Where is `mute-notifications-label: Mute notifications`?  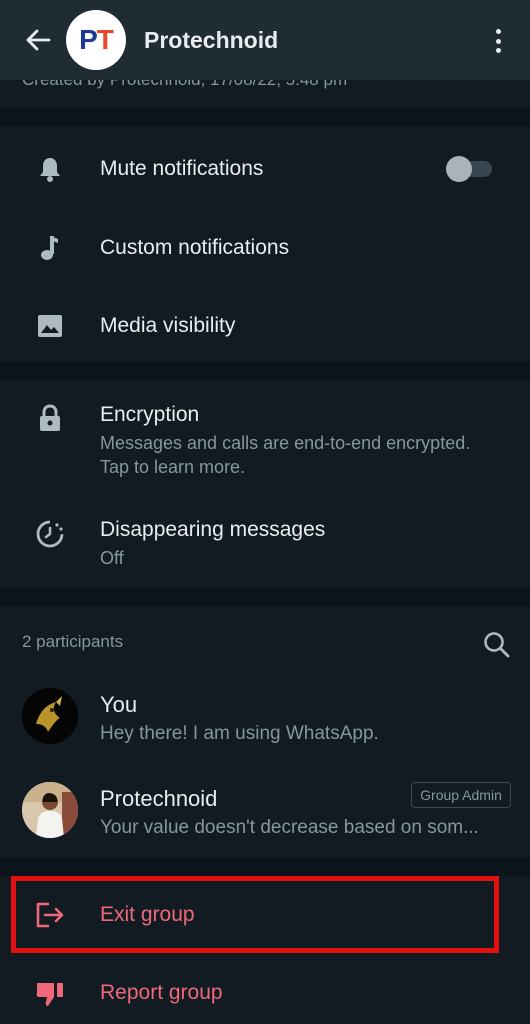
mute-notifications-label: Mute notifications is located at coordinates (182, 168).